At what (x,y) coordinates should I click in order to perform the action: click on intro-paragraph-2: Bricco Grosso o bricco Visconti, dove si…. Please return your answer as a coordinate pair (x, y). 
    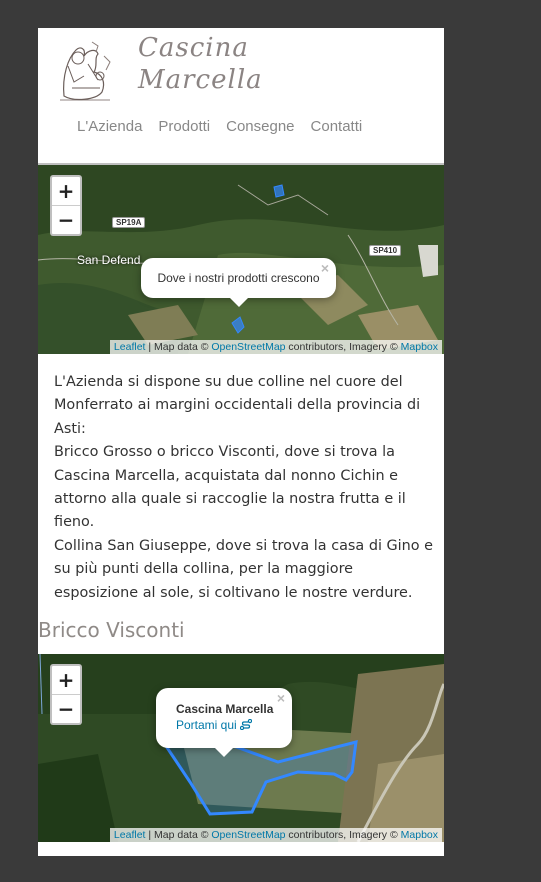
    Looking at the image, I should click on (230, 487).